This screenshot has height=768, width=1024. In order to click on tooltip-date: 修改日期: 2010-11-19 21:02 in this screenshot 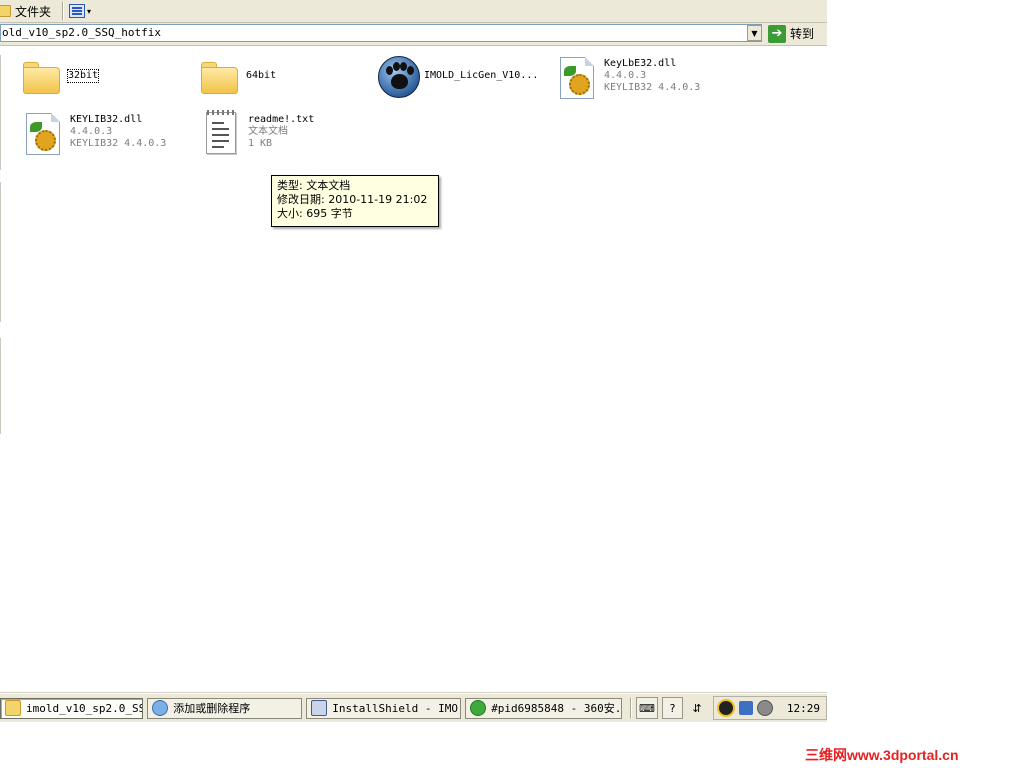, I will do `click(352, 199)`.